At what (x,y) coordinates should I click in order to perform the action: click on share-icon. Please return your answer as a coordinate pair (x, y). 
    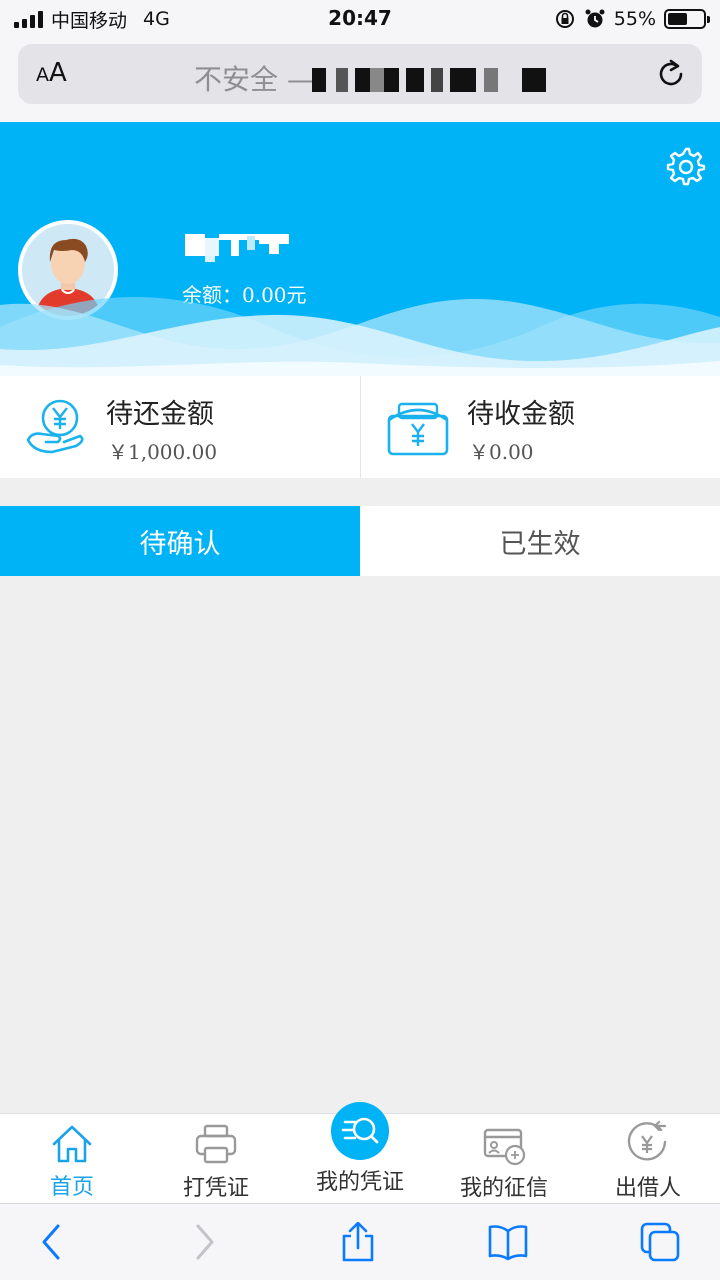
    Looking at the image, I should click on (358, 1242).